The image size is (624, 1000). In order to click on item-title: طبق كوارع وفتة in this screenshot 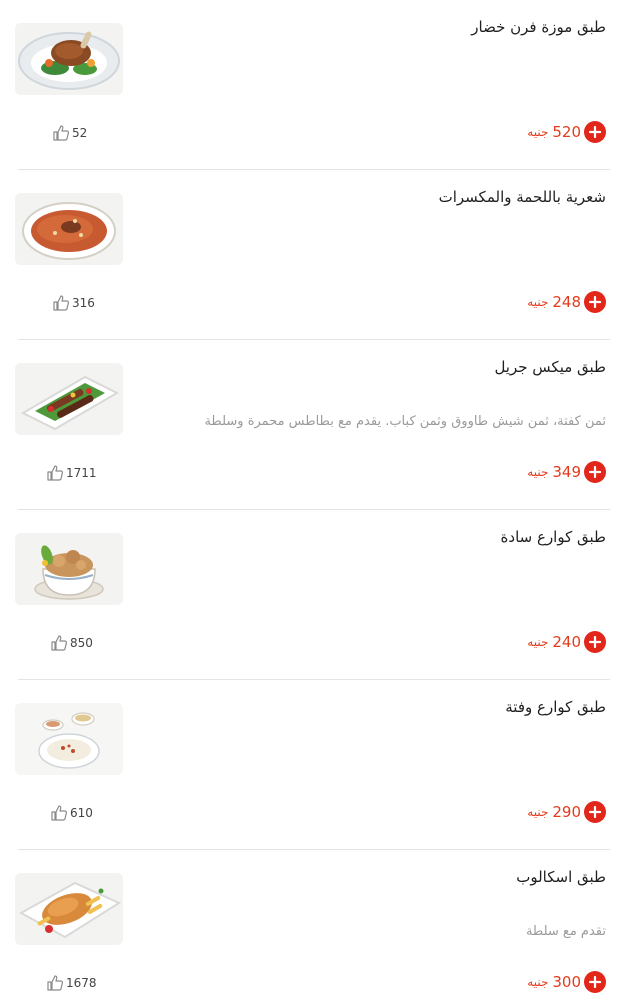, I will do `click(555, 707)`.